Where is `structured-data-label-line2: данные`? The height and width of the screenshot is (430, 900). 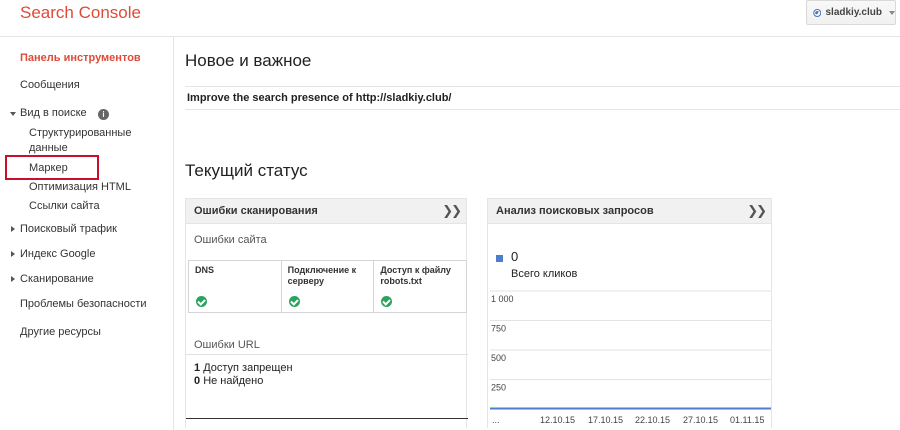 structured-data-label-line2: данные is located at coordinates (48, 148).